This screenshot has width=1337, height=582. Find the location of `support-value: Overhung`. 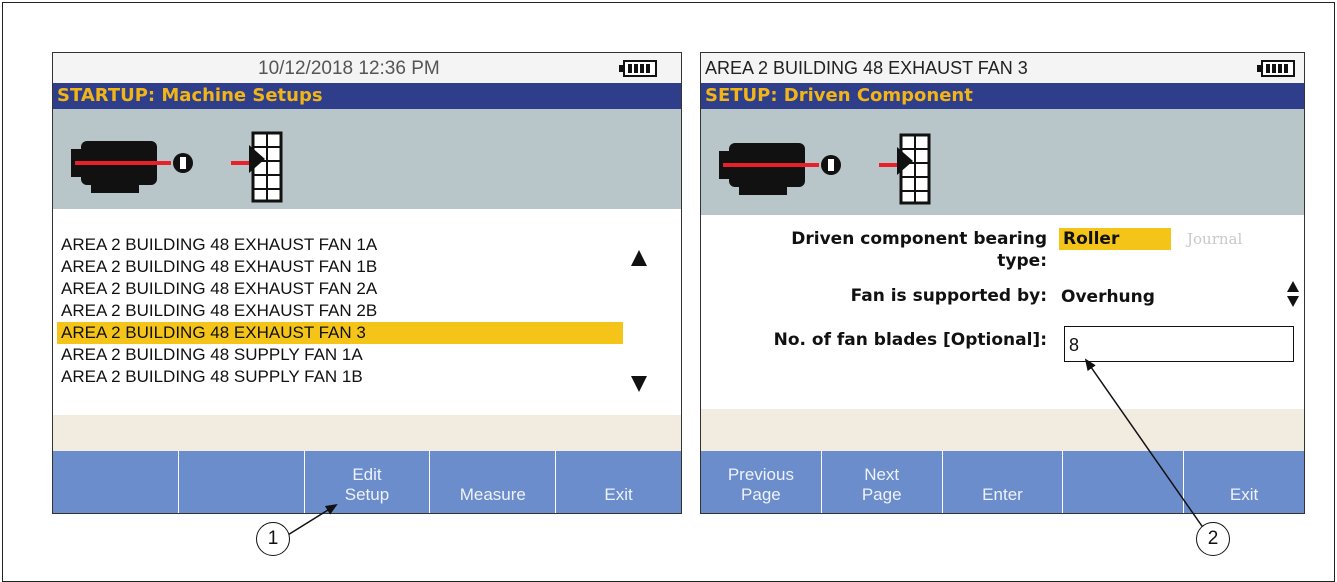

support-value: Overhung is located at coordinates (1108, 297).